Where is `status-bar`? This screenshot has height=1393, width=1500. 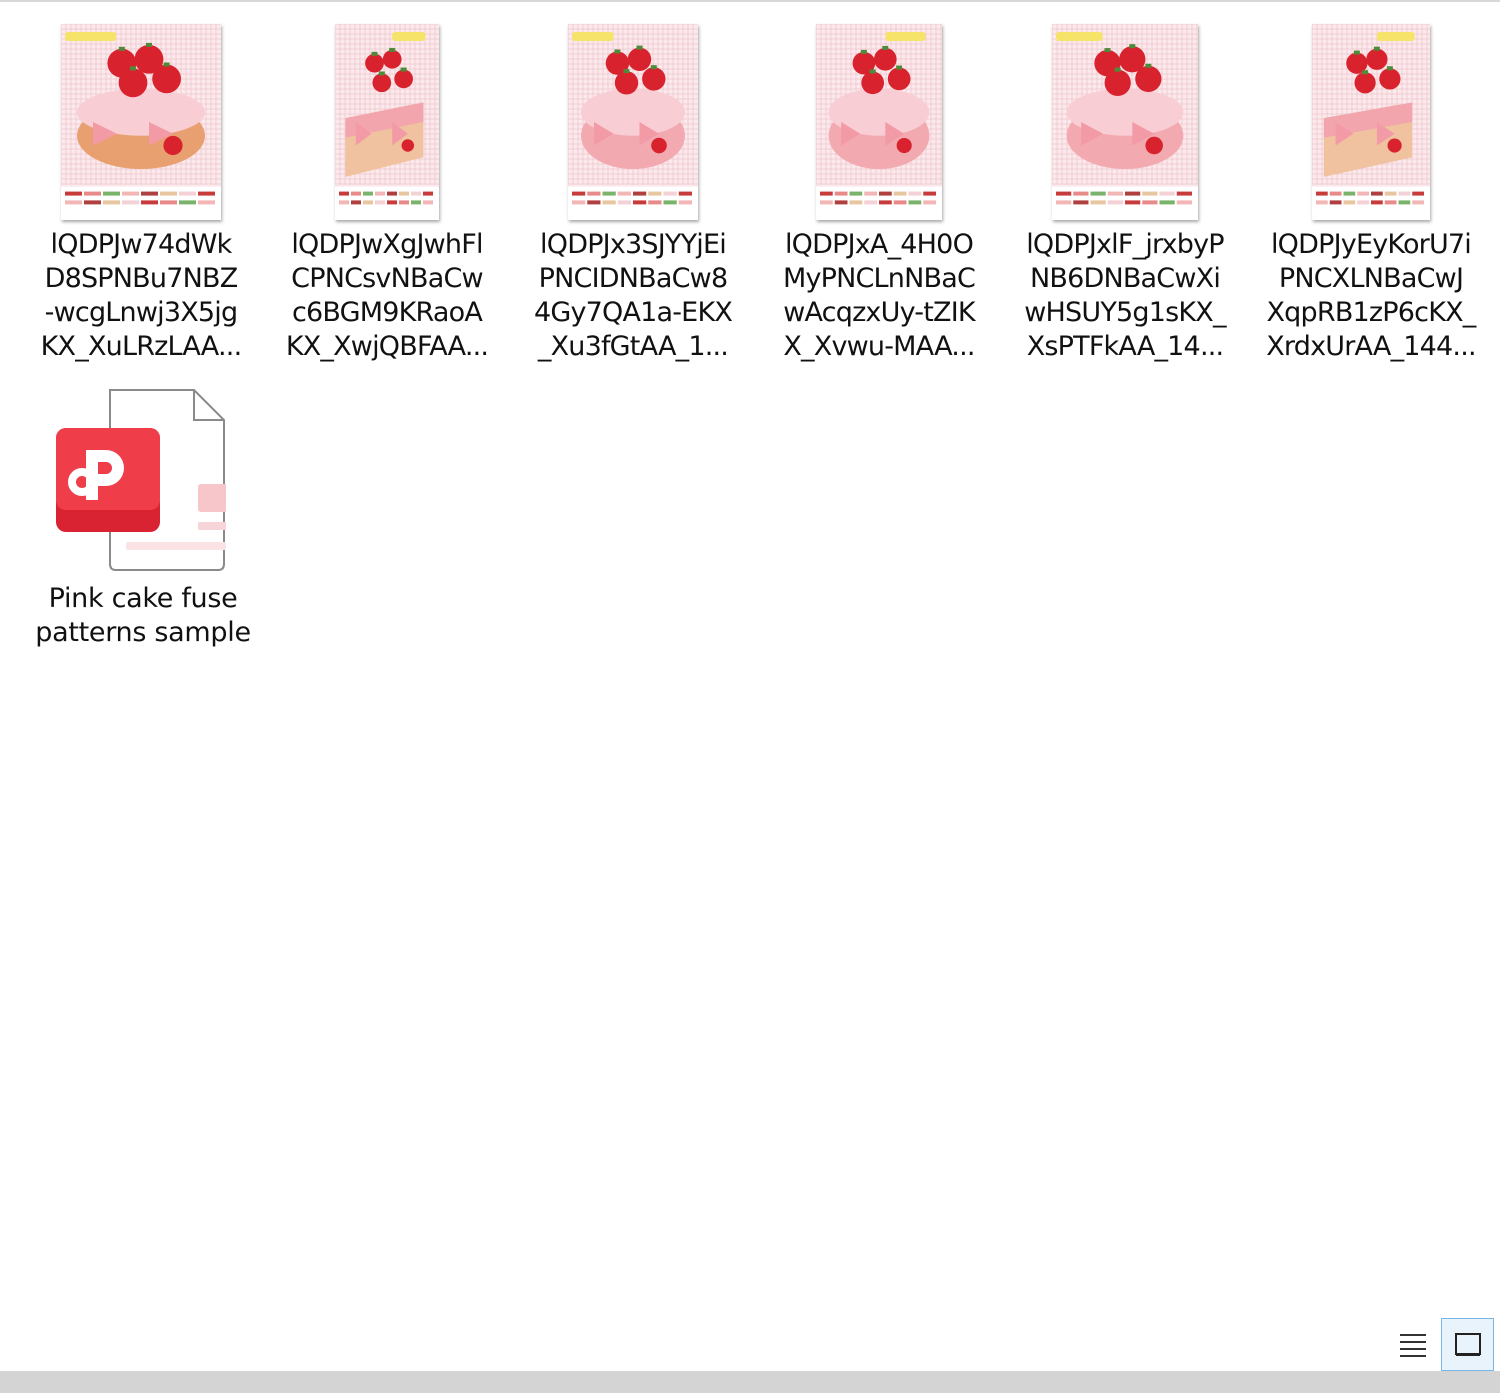
status-bar is located at coordinates (750, 1382).